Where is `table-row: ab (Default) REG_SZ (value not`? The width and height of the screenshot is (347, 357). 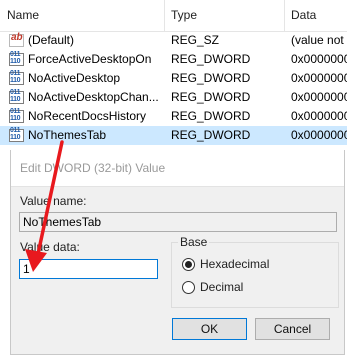 table-row: ab (Default) REG_SZ (value not is located at coordinates (173, 40).